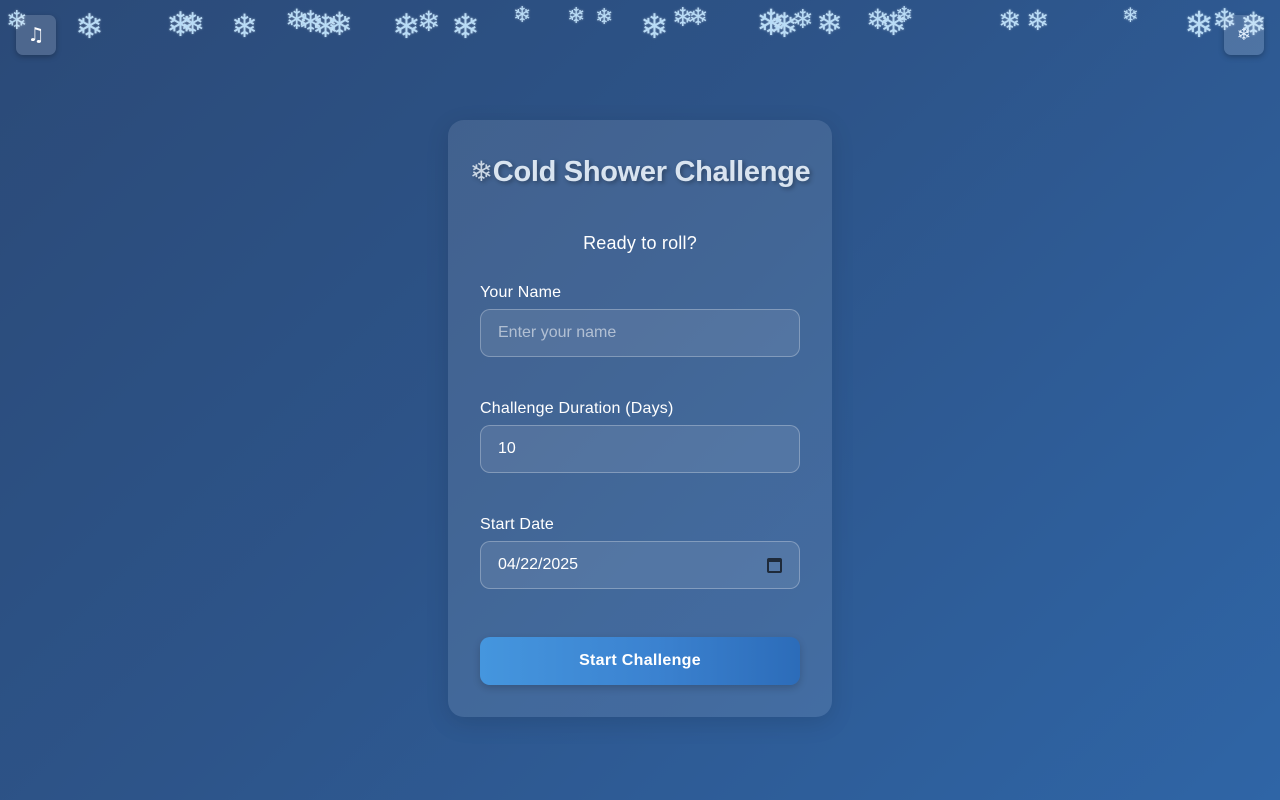  Describe the element at coordinates (774, 565) in the screenshot. I see `calendar-icon` at that location.